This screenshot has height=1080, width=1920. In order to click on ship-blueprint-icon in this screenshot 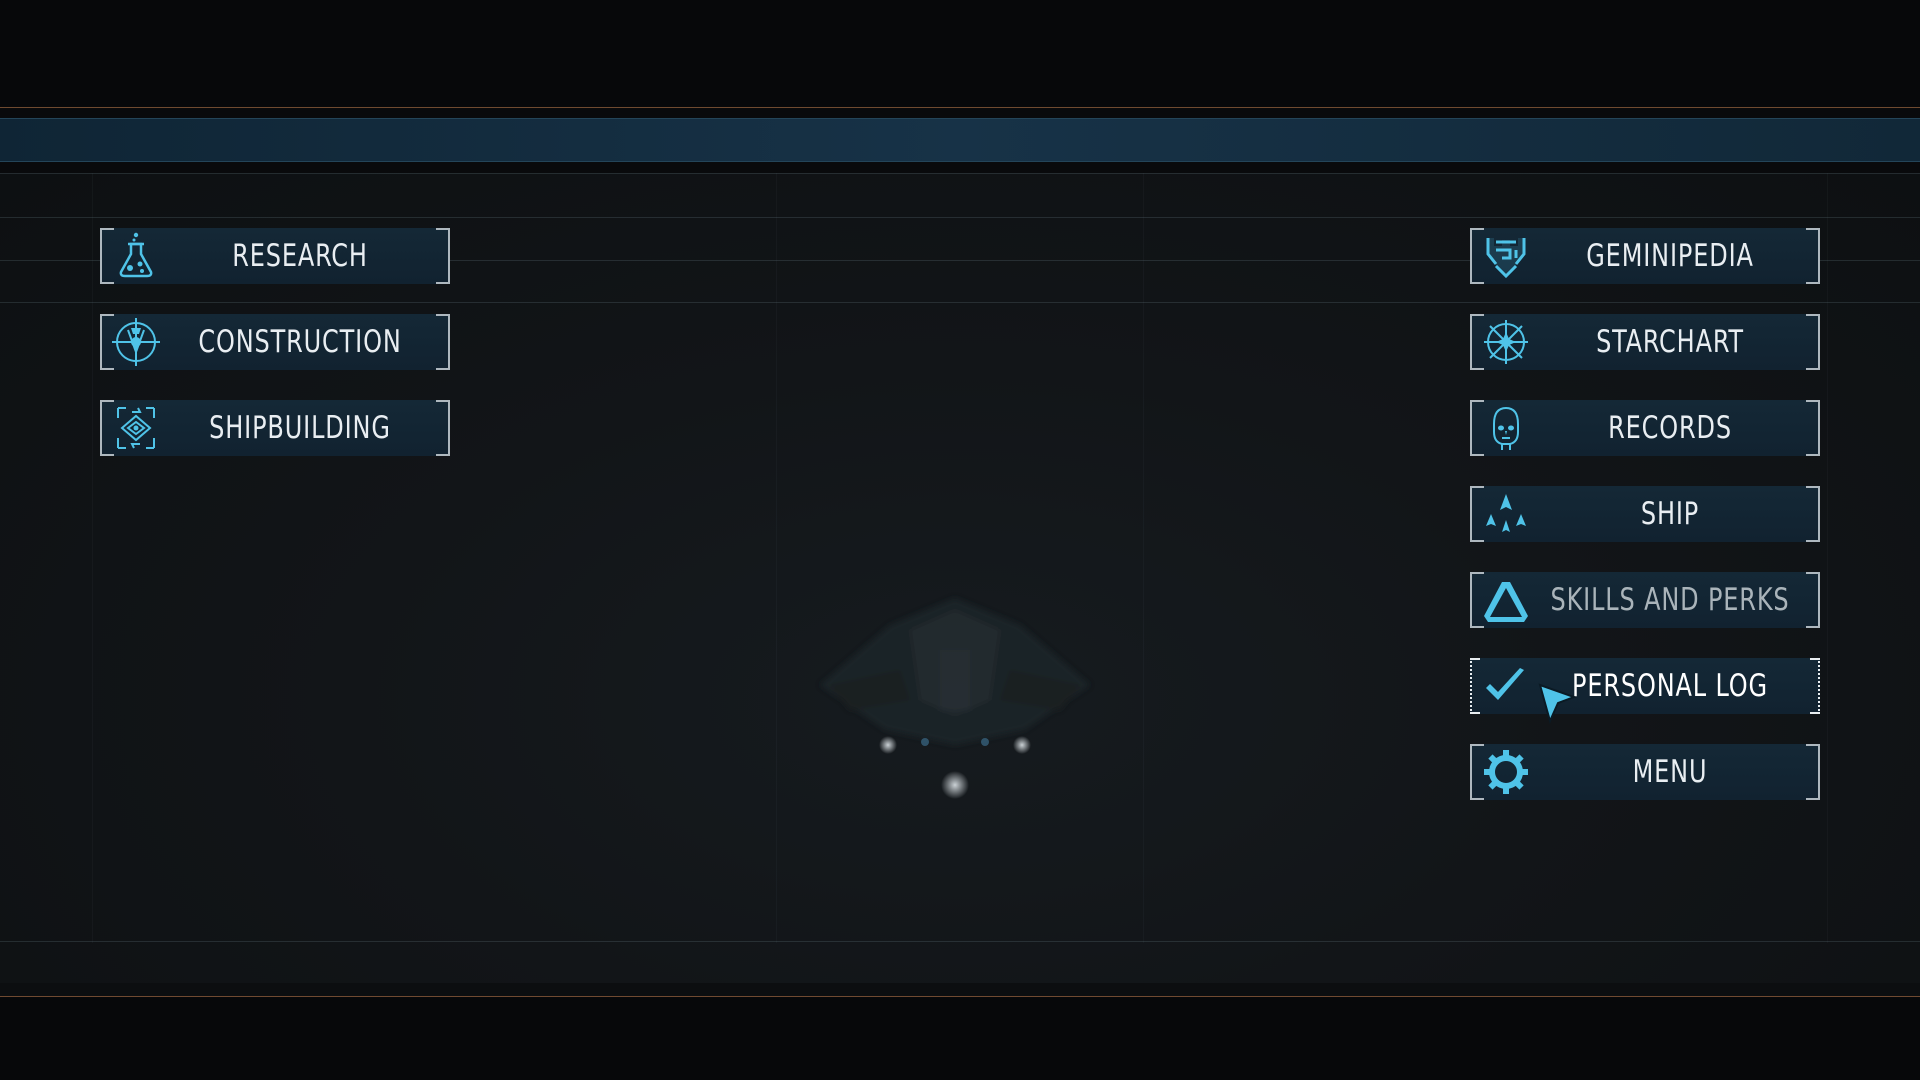, I will do `click(136, 428)`.